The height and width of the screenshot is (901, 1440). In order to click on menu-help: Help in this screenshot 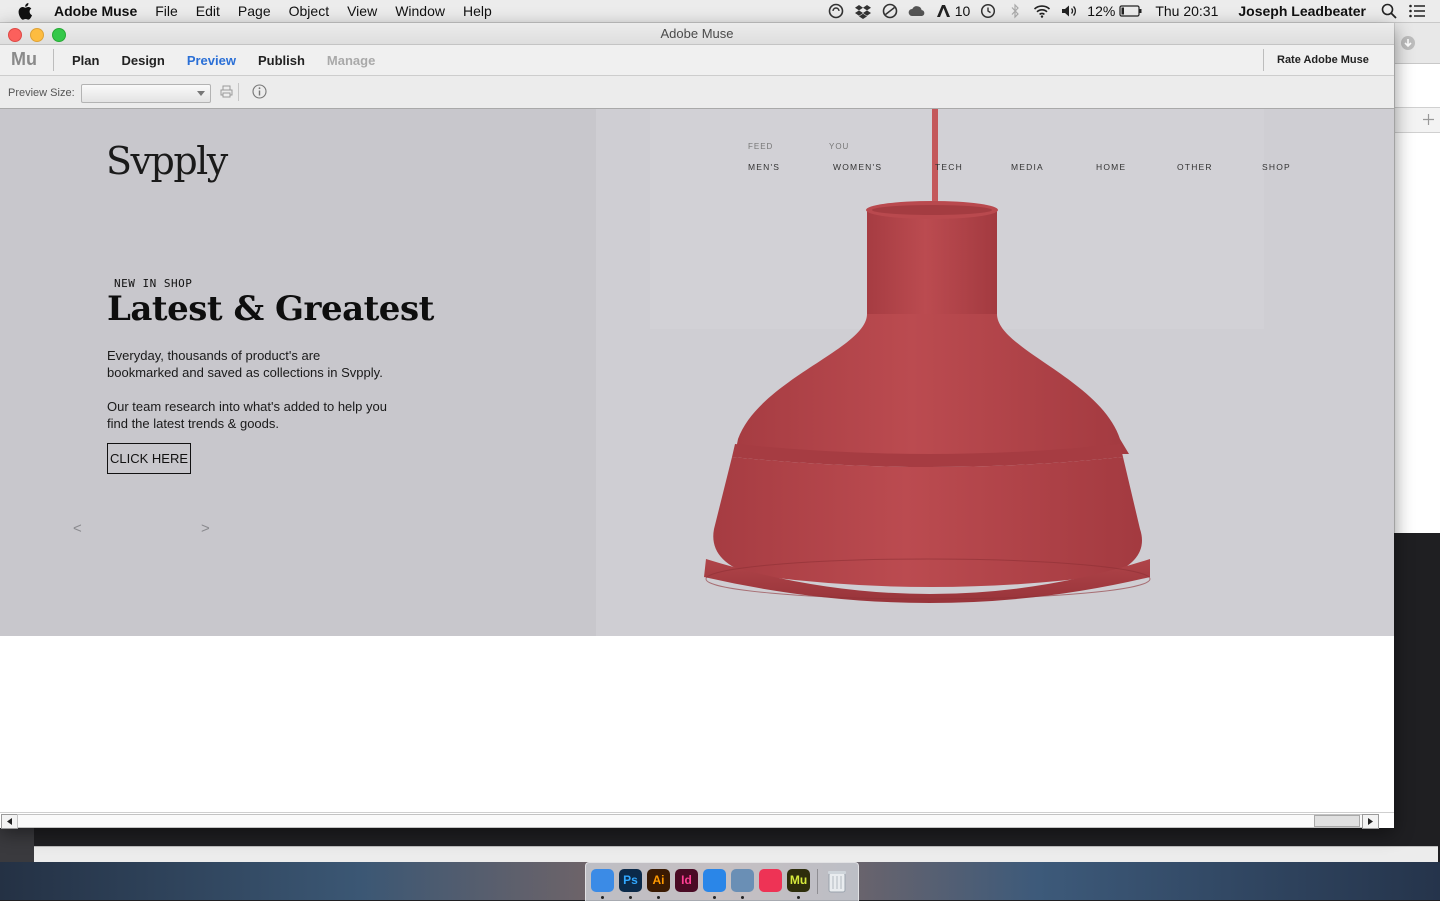, I will do `click(477, 11)`.